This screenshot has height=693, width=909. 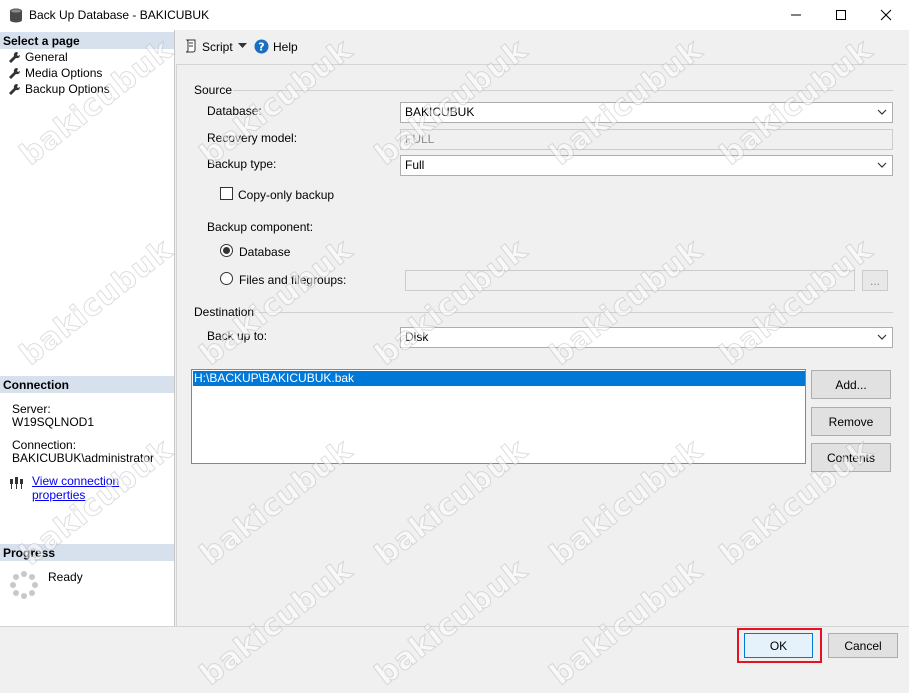 I want to click on database-value: BAKICUBUK, so click(x=440, y=112).